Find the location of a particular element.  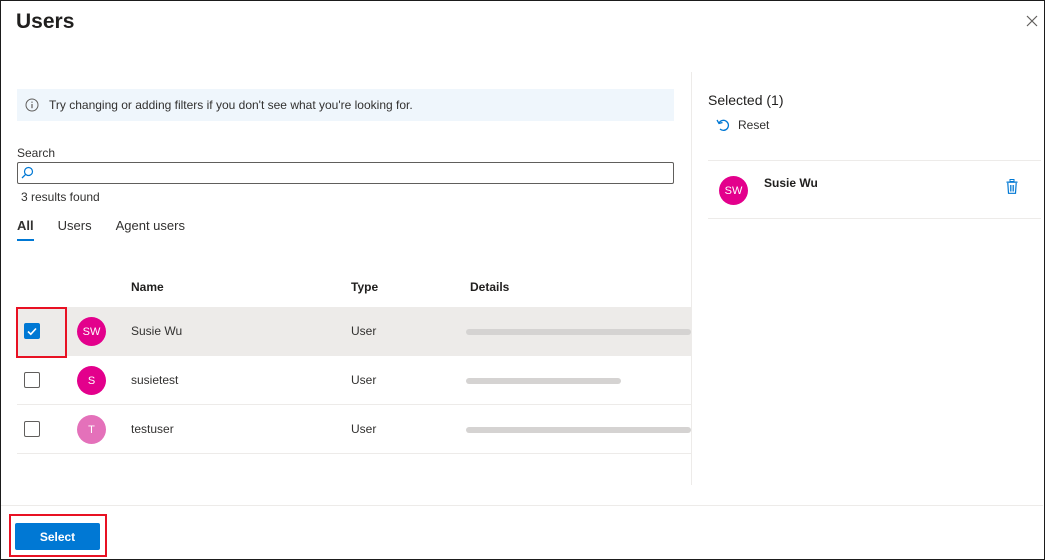

column-header-name: Name is located at coordinates (147, 287).